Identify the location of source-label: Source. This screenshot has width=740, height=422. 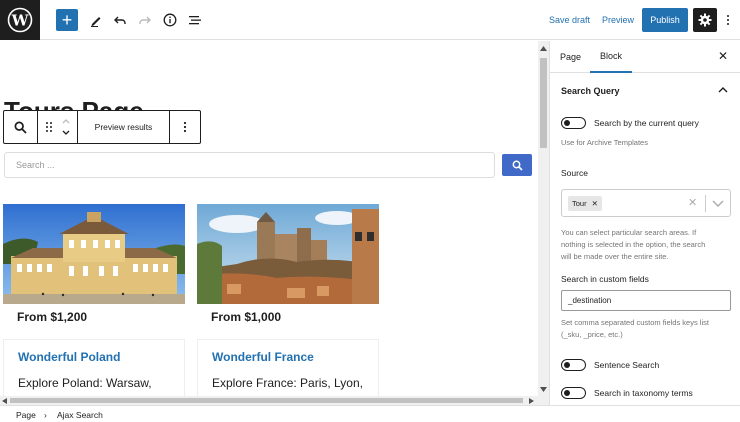
(574, 173).